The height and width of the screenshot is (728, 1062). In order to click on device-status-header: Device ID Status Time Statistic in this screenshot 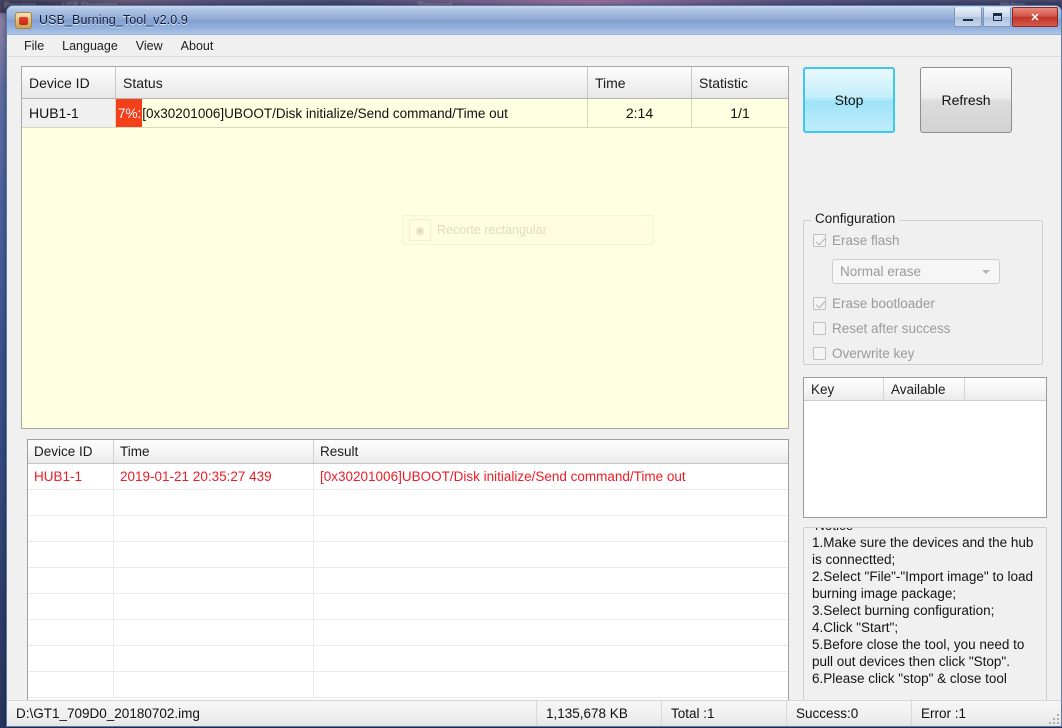, I will do `click(405, 83)`.